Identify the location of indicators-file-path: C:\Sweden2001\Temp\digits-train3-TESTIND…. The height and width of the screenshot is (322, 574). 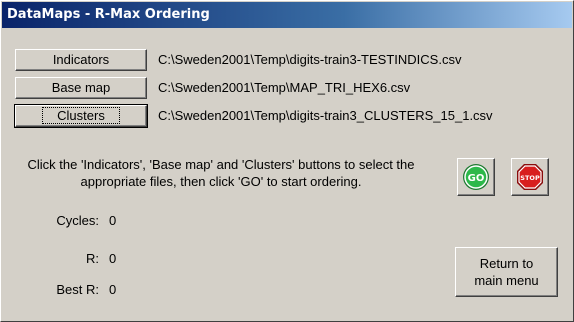
(310, 59).